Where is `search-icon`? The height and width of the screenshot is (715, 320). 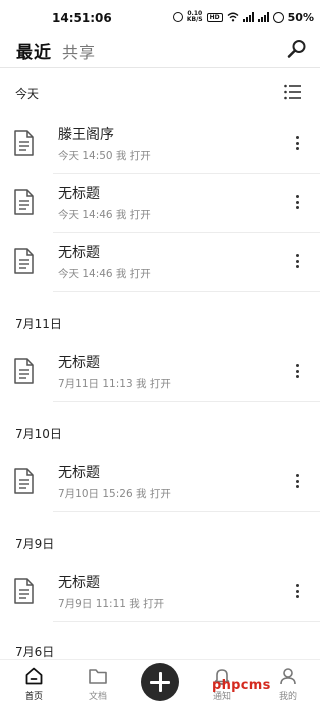 search-icon is located at coordinates (297, 49).